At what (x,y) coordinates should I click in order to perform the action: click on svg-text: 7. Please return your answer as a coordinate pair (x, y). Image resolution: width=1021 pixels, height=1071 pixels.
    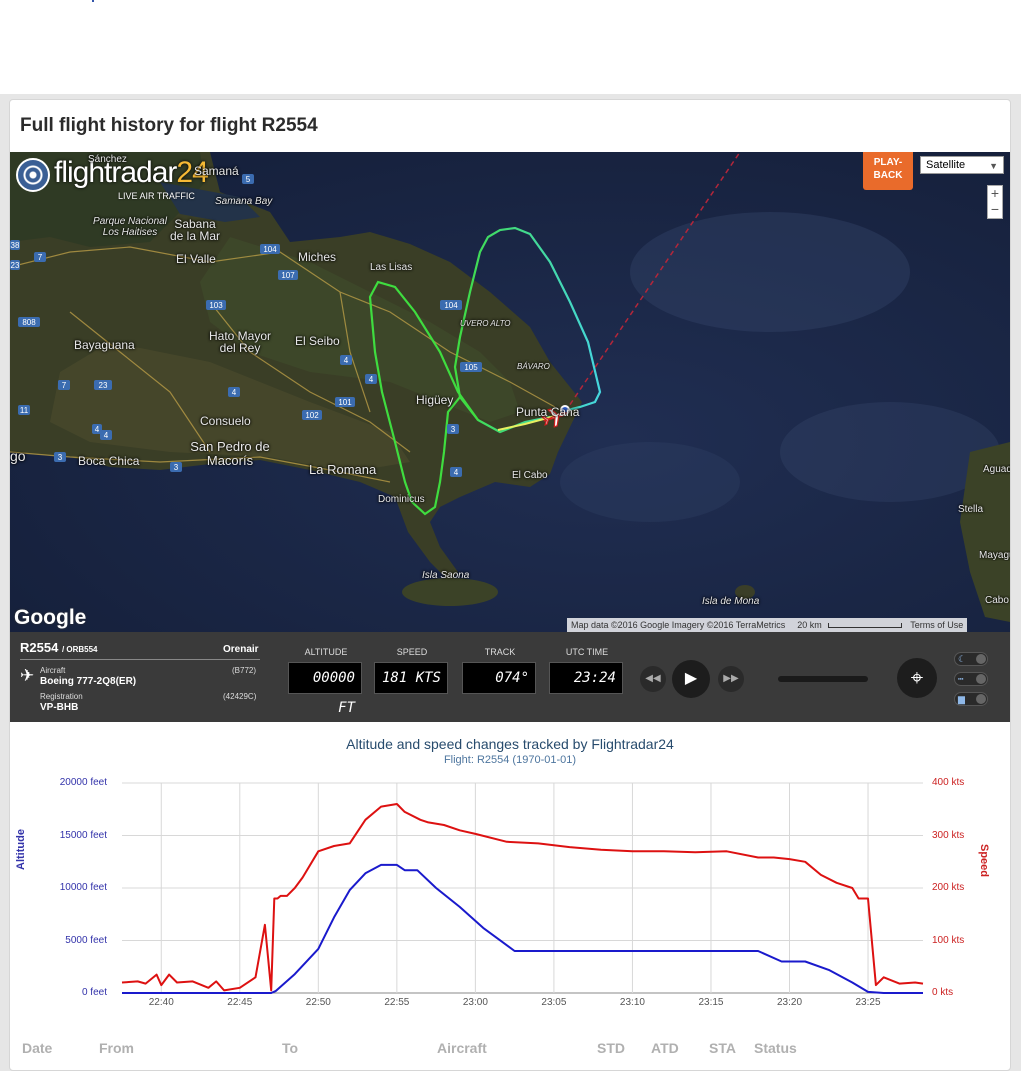
    Looking at the image, I should click on (40, 257).